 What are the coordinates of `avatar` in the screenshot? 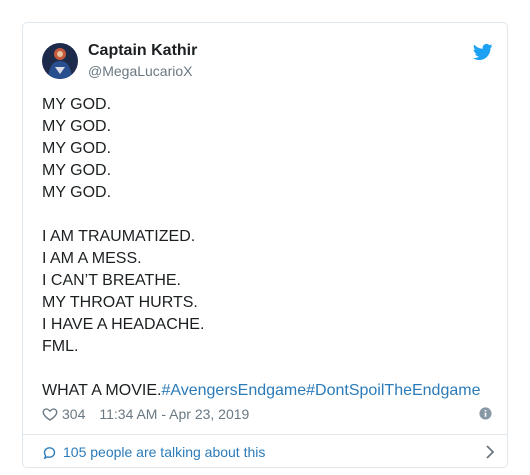 It's located at (60, 61).